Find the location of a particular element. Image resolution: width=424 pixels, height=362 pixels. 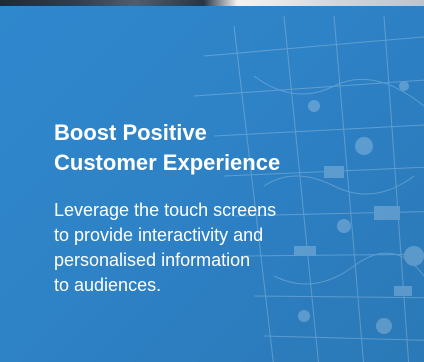

feature-heading-line-1: Boost Positive is located at coordinates (130, 132).